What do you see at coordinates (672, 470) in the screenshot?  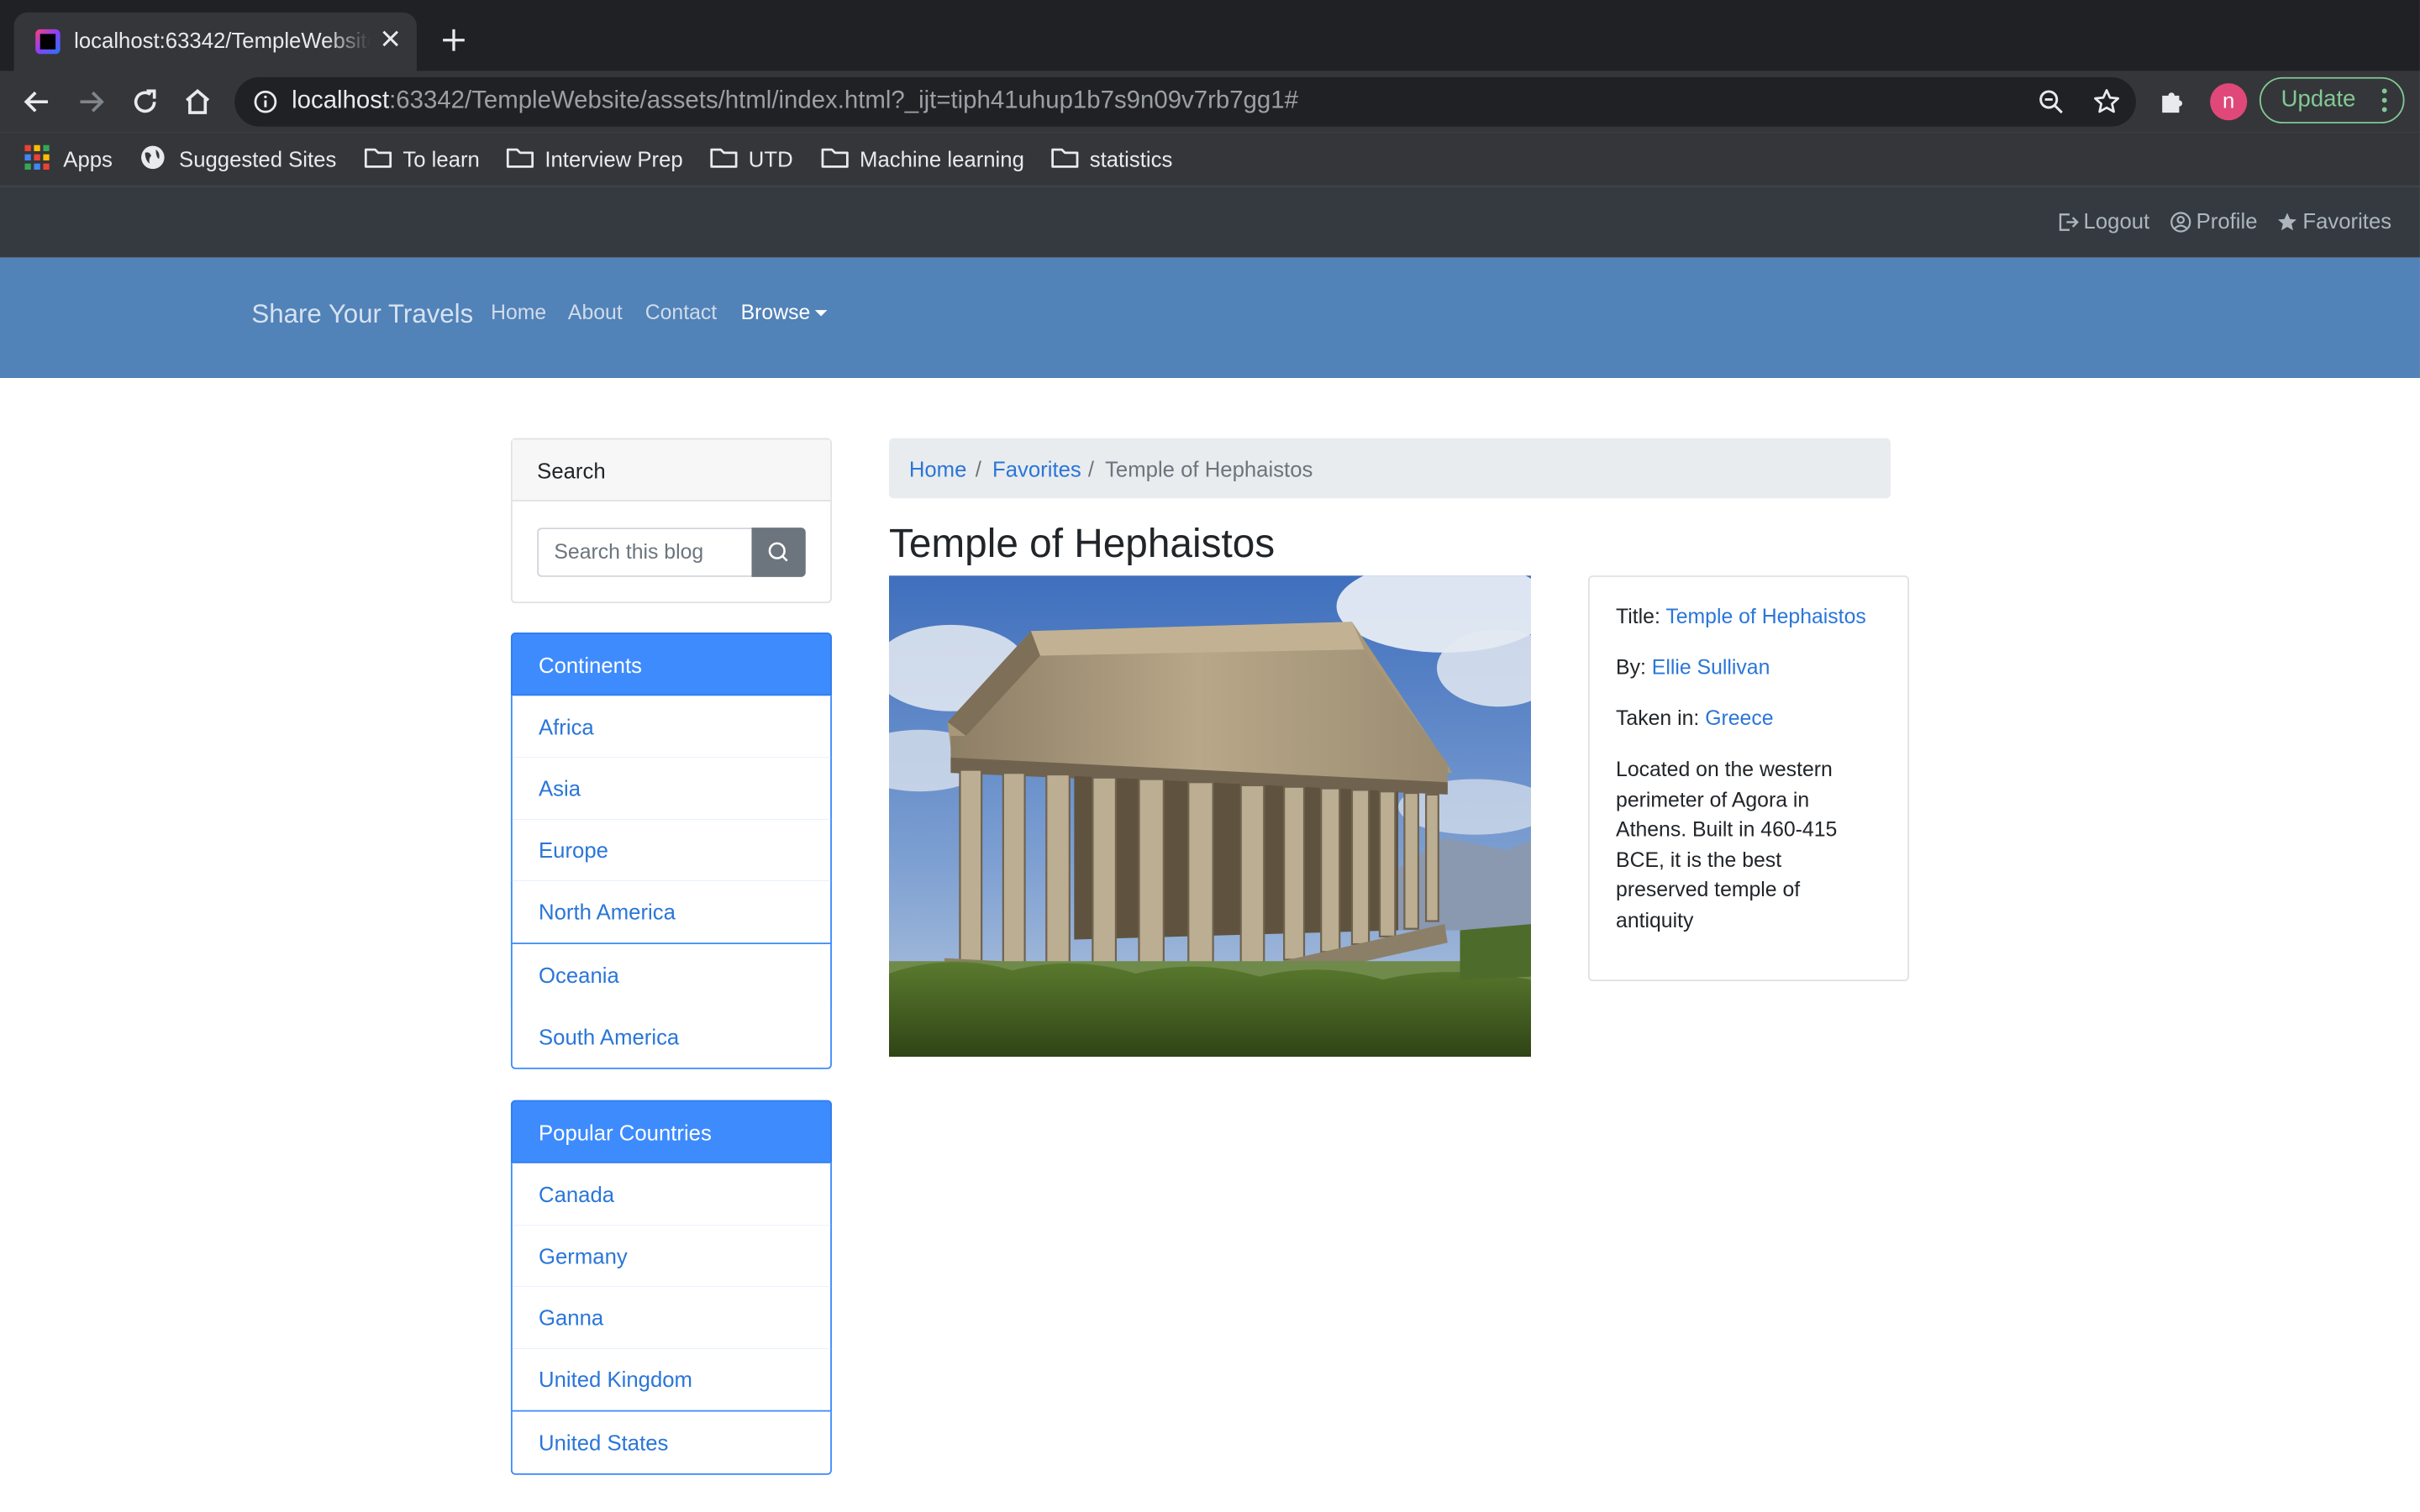 I see `search-card-title: Search` at bounding box center [672, 470].